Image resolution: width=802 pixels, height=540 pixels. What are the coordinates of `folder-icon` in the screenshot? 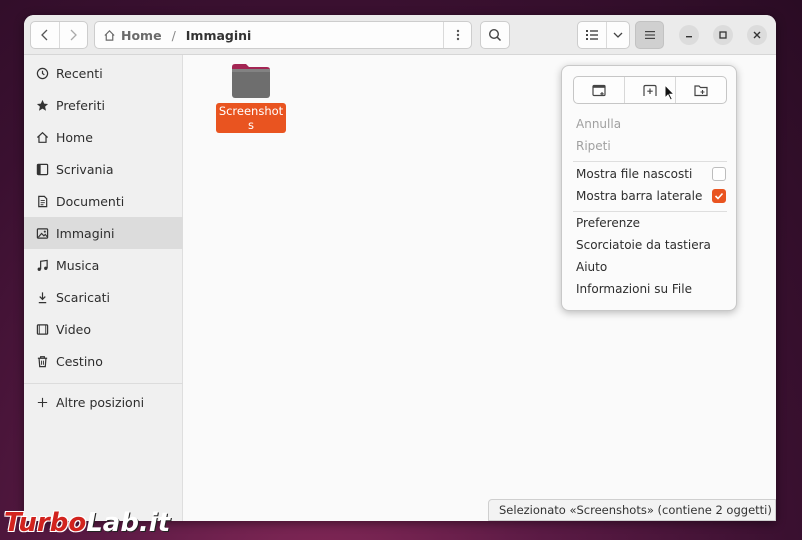 It's located at (251, 81).